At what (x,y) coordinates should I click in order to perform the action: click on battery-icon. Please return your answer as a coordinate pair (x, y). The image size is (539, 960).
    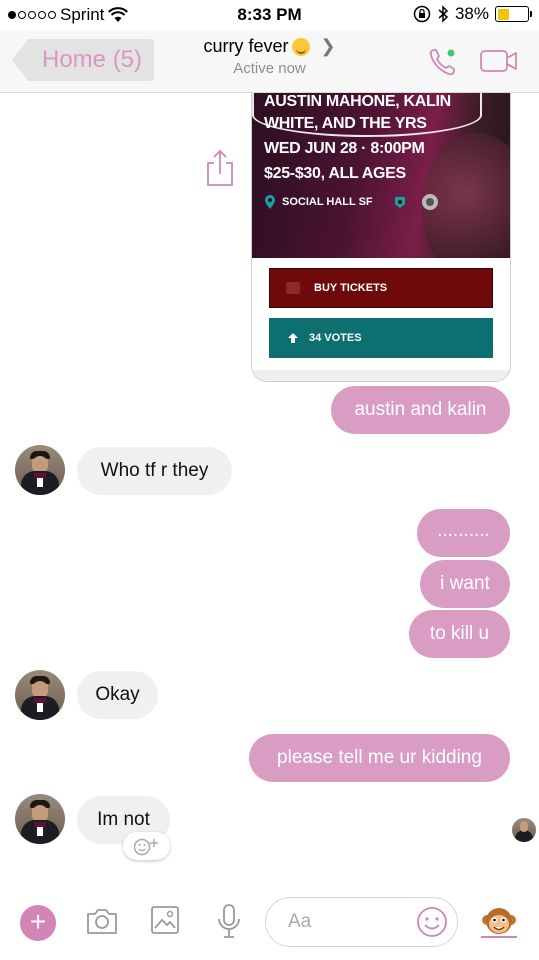
    Looking at the image, I should click on (513, 14).